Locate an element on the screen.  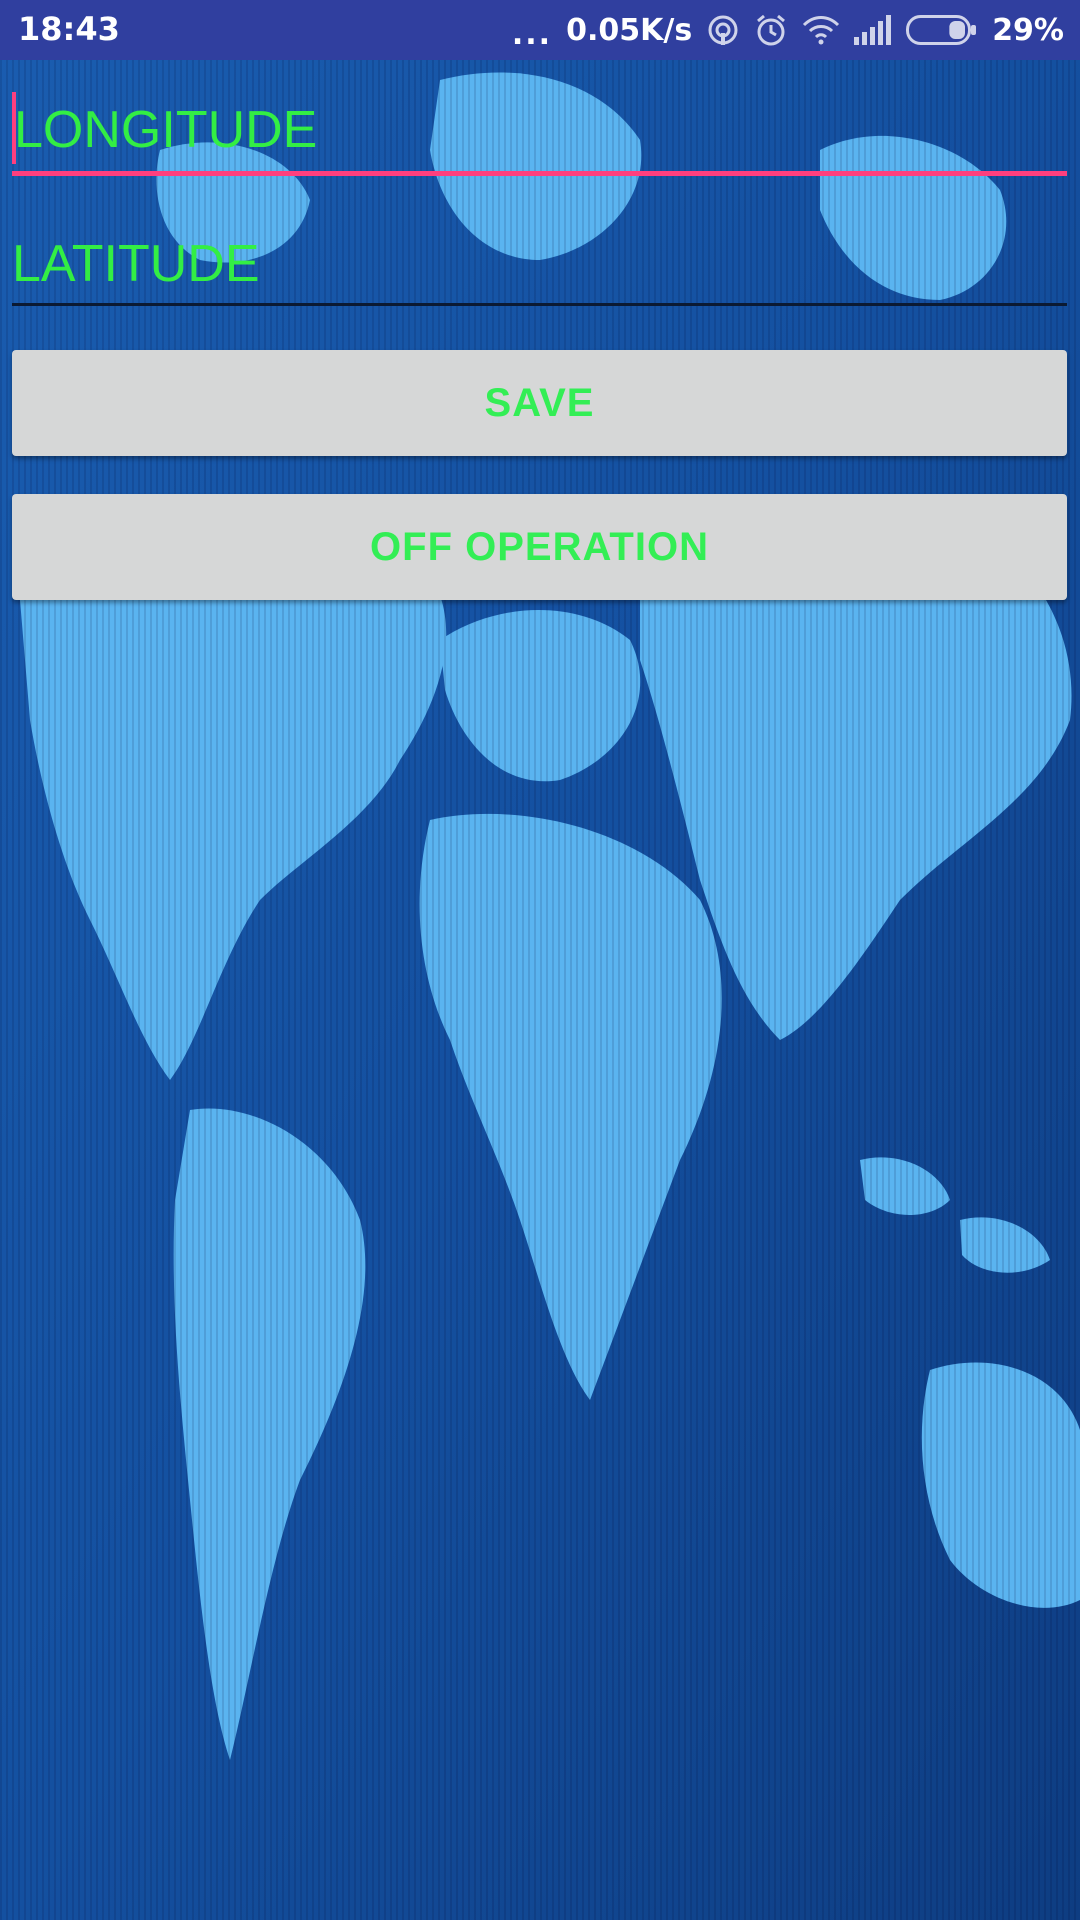
off-operation-button: OFF OPERATION is located at coordinates (539, 547).